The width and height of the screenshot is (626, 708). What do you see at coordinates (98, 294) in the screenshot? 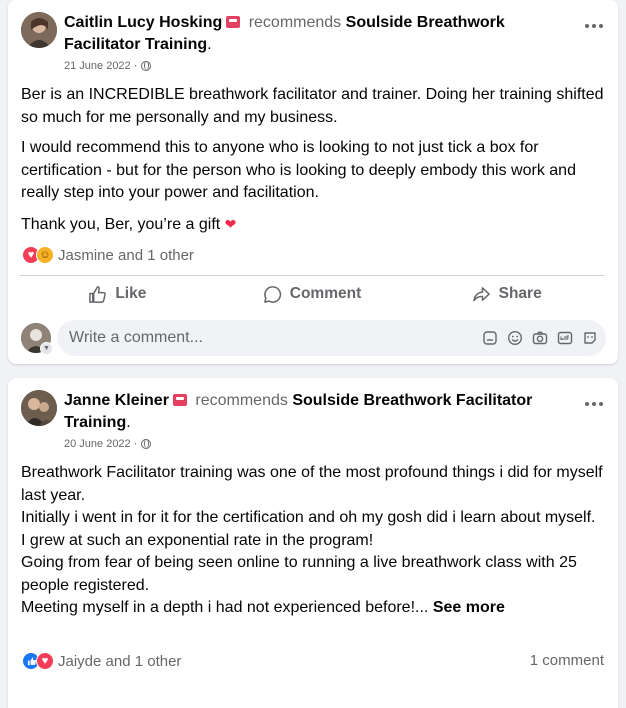
I see `thumbs-up-icon` at bounding box center [98, 294].